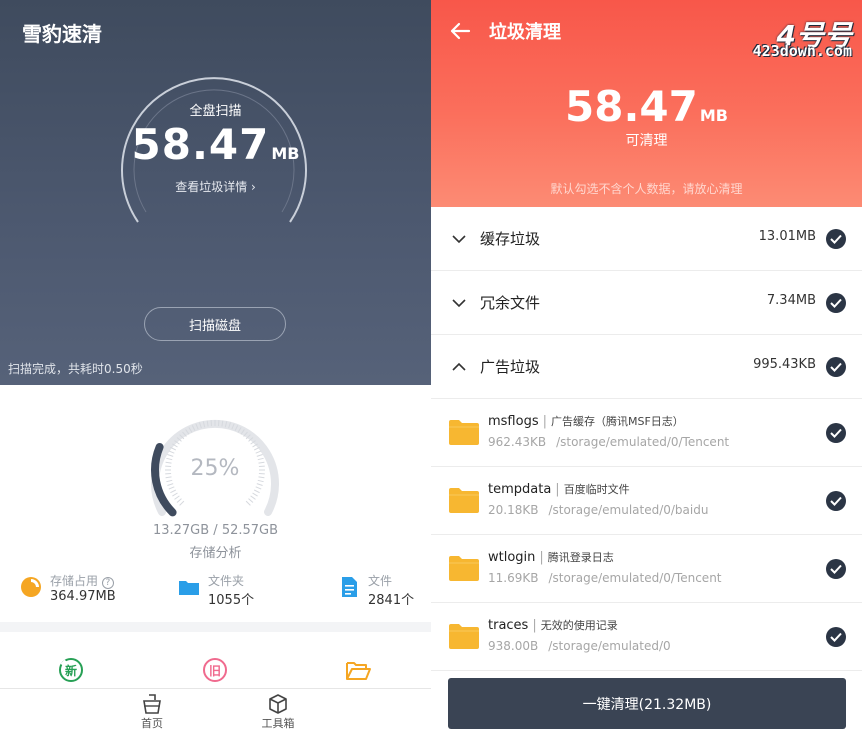 The height and width of the screenshot is (729, 862). Describe the element at coordinates (152, 723) in the screenshot. I see `nav-label: 首页` at that location.